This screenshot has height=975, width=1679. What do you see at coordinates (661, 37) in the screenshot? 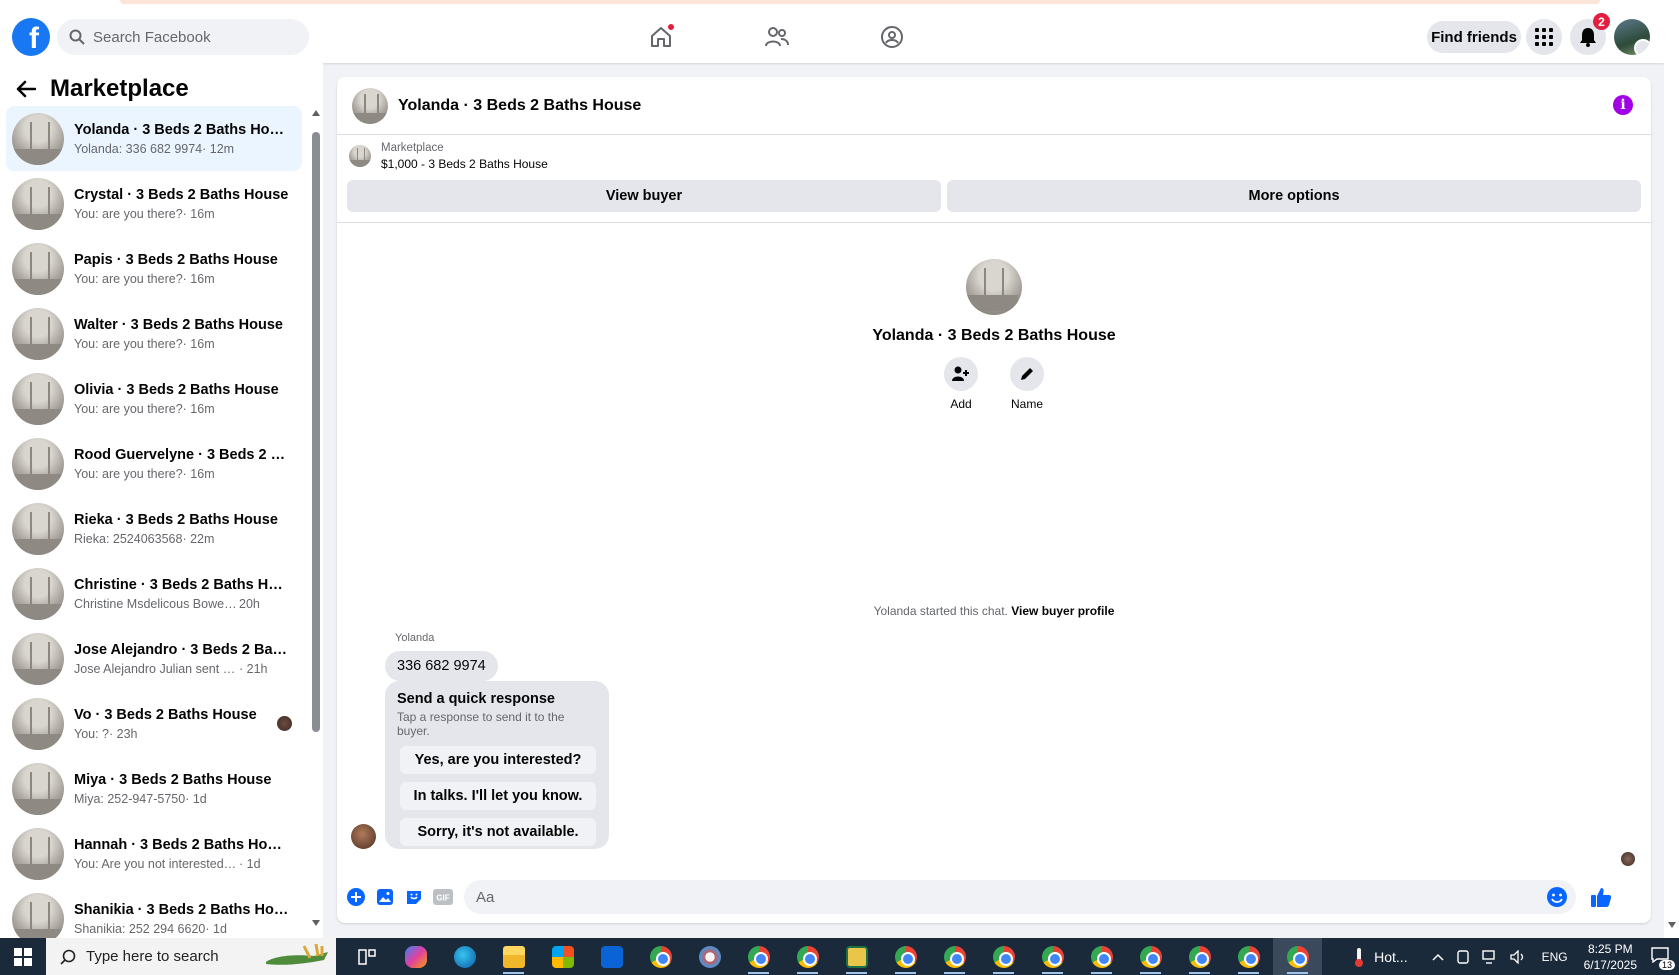
I see `home-icon` at bounding box center [661, 37].